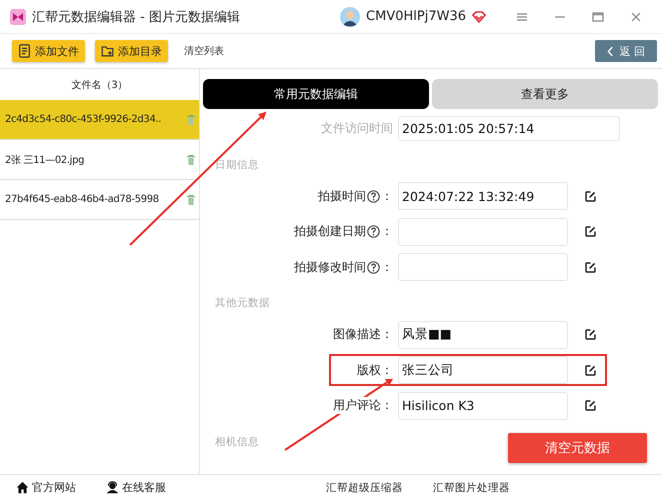 The height and width of the screenshot is (500, 662). I want to click on file-row: 2c4d3c54-c80c-453f-9926-2d34.., so click(99, 120).